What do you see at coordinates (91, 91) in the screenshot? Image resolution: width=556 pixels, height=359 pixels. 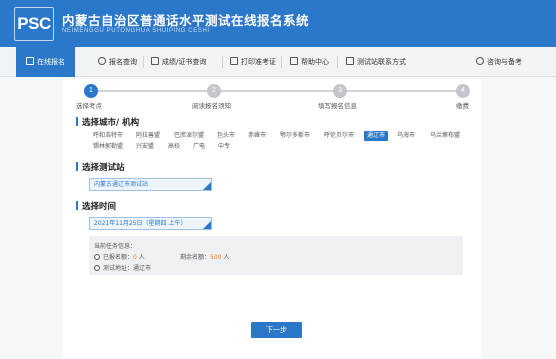 I see `step-1-circle: 1` at bounding box center [91, 91].